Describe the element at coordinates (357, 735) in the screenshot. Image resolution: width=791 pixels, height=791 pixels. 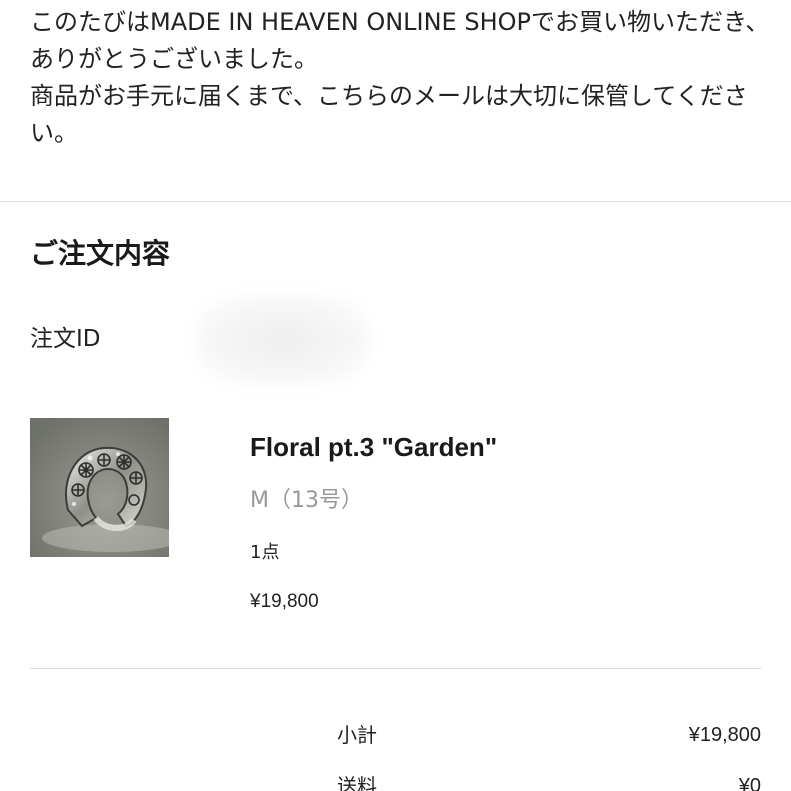
I see `subtotal-label: 小計` at that location.